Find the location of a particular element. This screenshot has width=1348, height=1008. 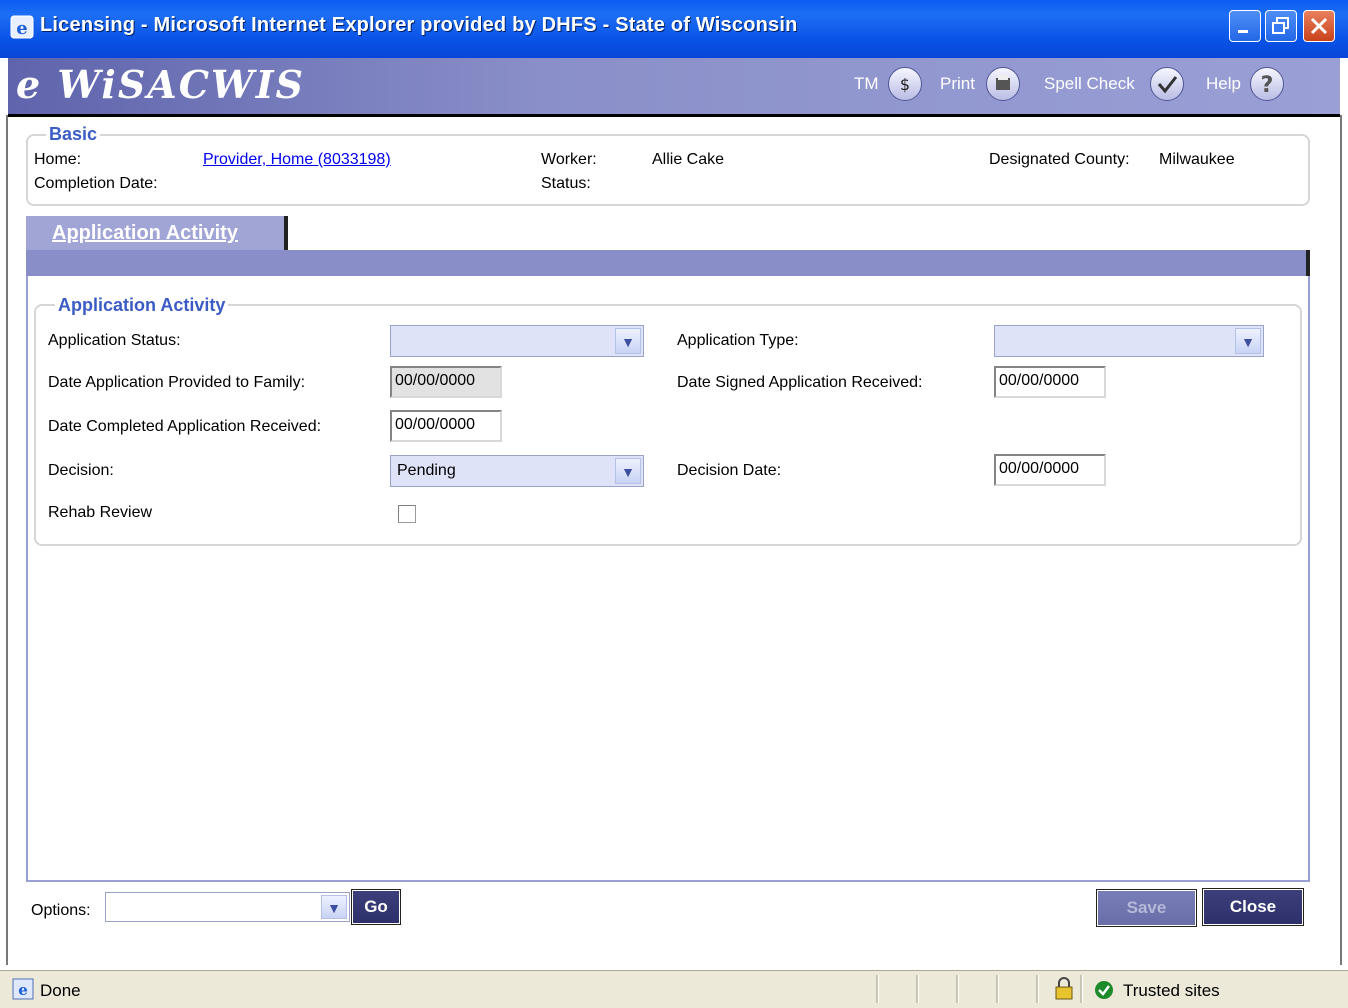

rehab-review-label: Rehab Review is located at coordinates (100, 512).